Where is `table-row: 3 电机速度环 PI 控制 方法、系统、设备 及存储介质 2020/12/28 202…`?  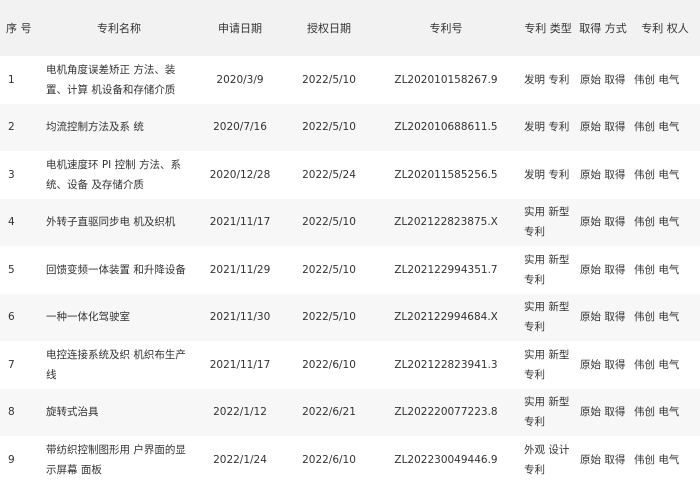
table-row: 3 电机速度环 PI 控制 方法、系统、设备 及存储介质 2020/12/28 202… is located at coordinates (350, 175).